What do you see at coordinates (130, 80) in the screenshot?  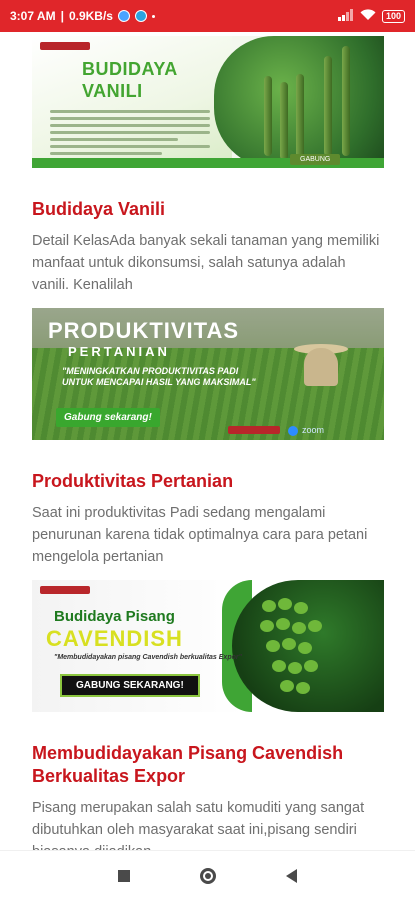 I see `banner-heading: BUDIDAYA VANILI` at bounding box center [130, 80].